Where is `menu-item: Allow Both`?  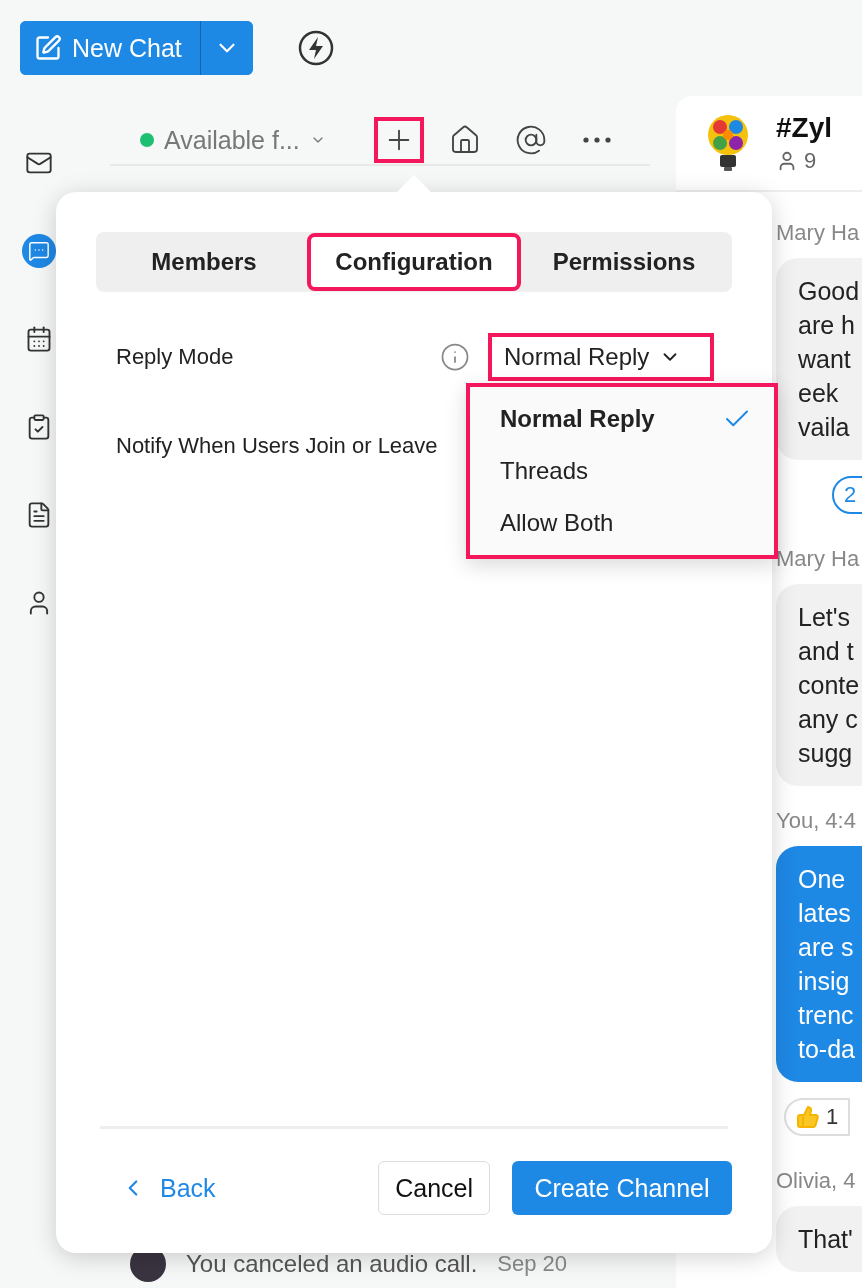
menu-item: Allow Both is located at coordinates (626, 523).